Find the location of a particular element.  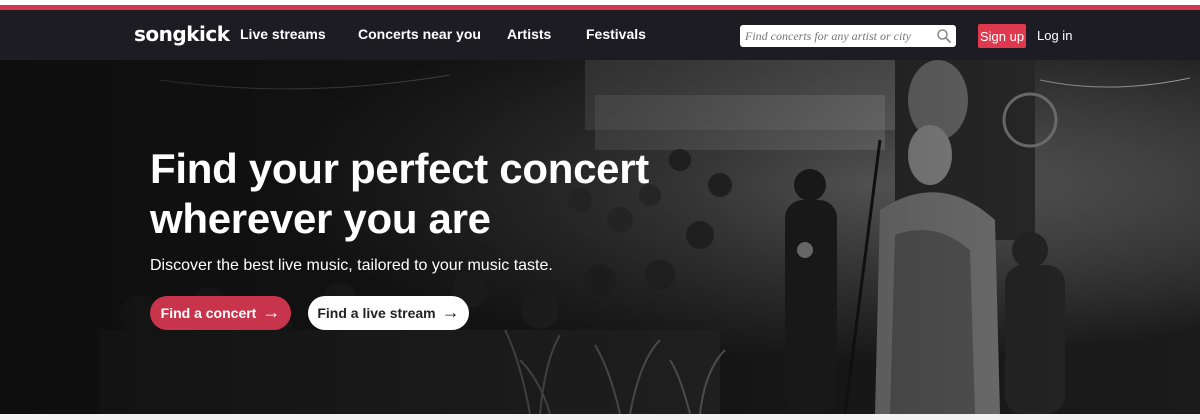

hero-headline-line-1: Find your perfect concert is located at coordinates (399, 168).